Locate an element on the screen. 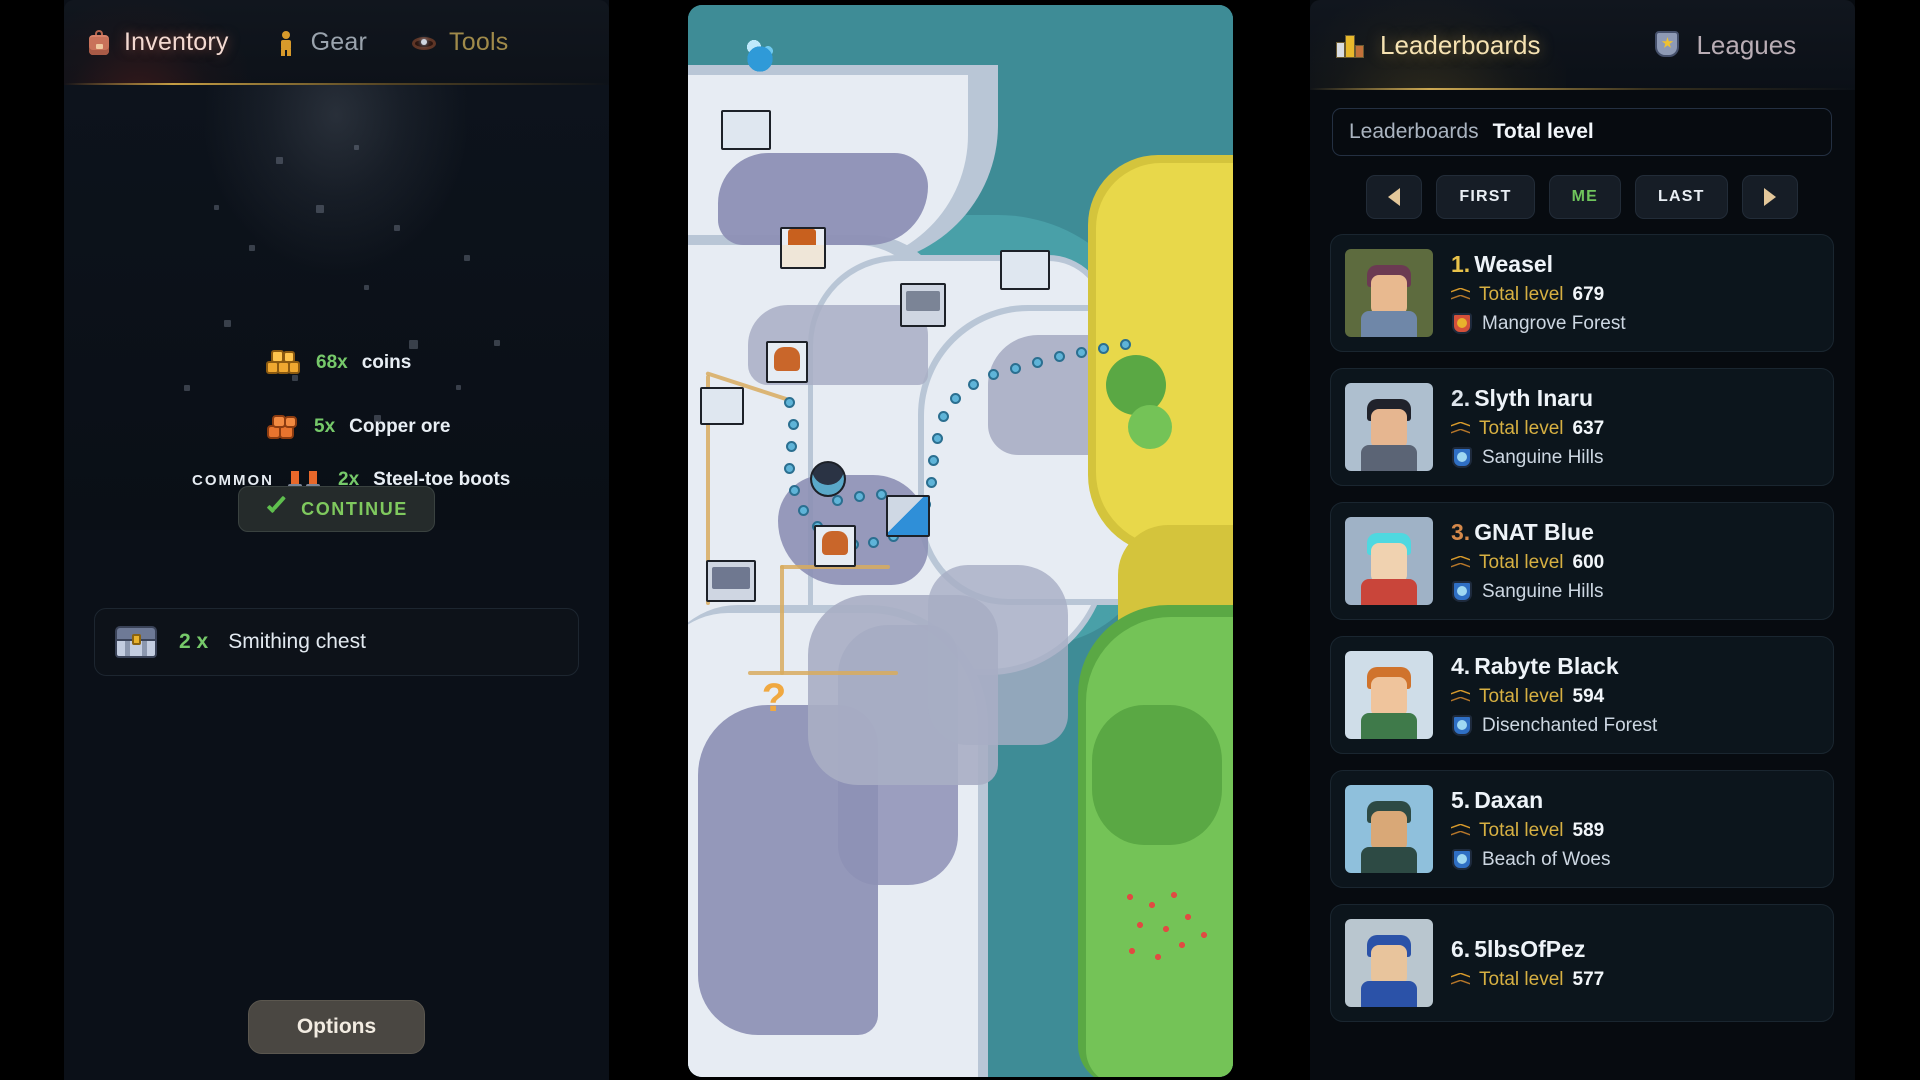 The height and width of the screenshot is (1080, 1920). leaderboard-metric: Total level 679 is located at coordinates (1538, 295).